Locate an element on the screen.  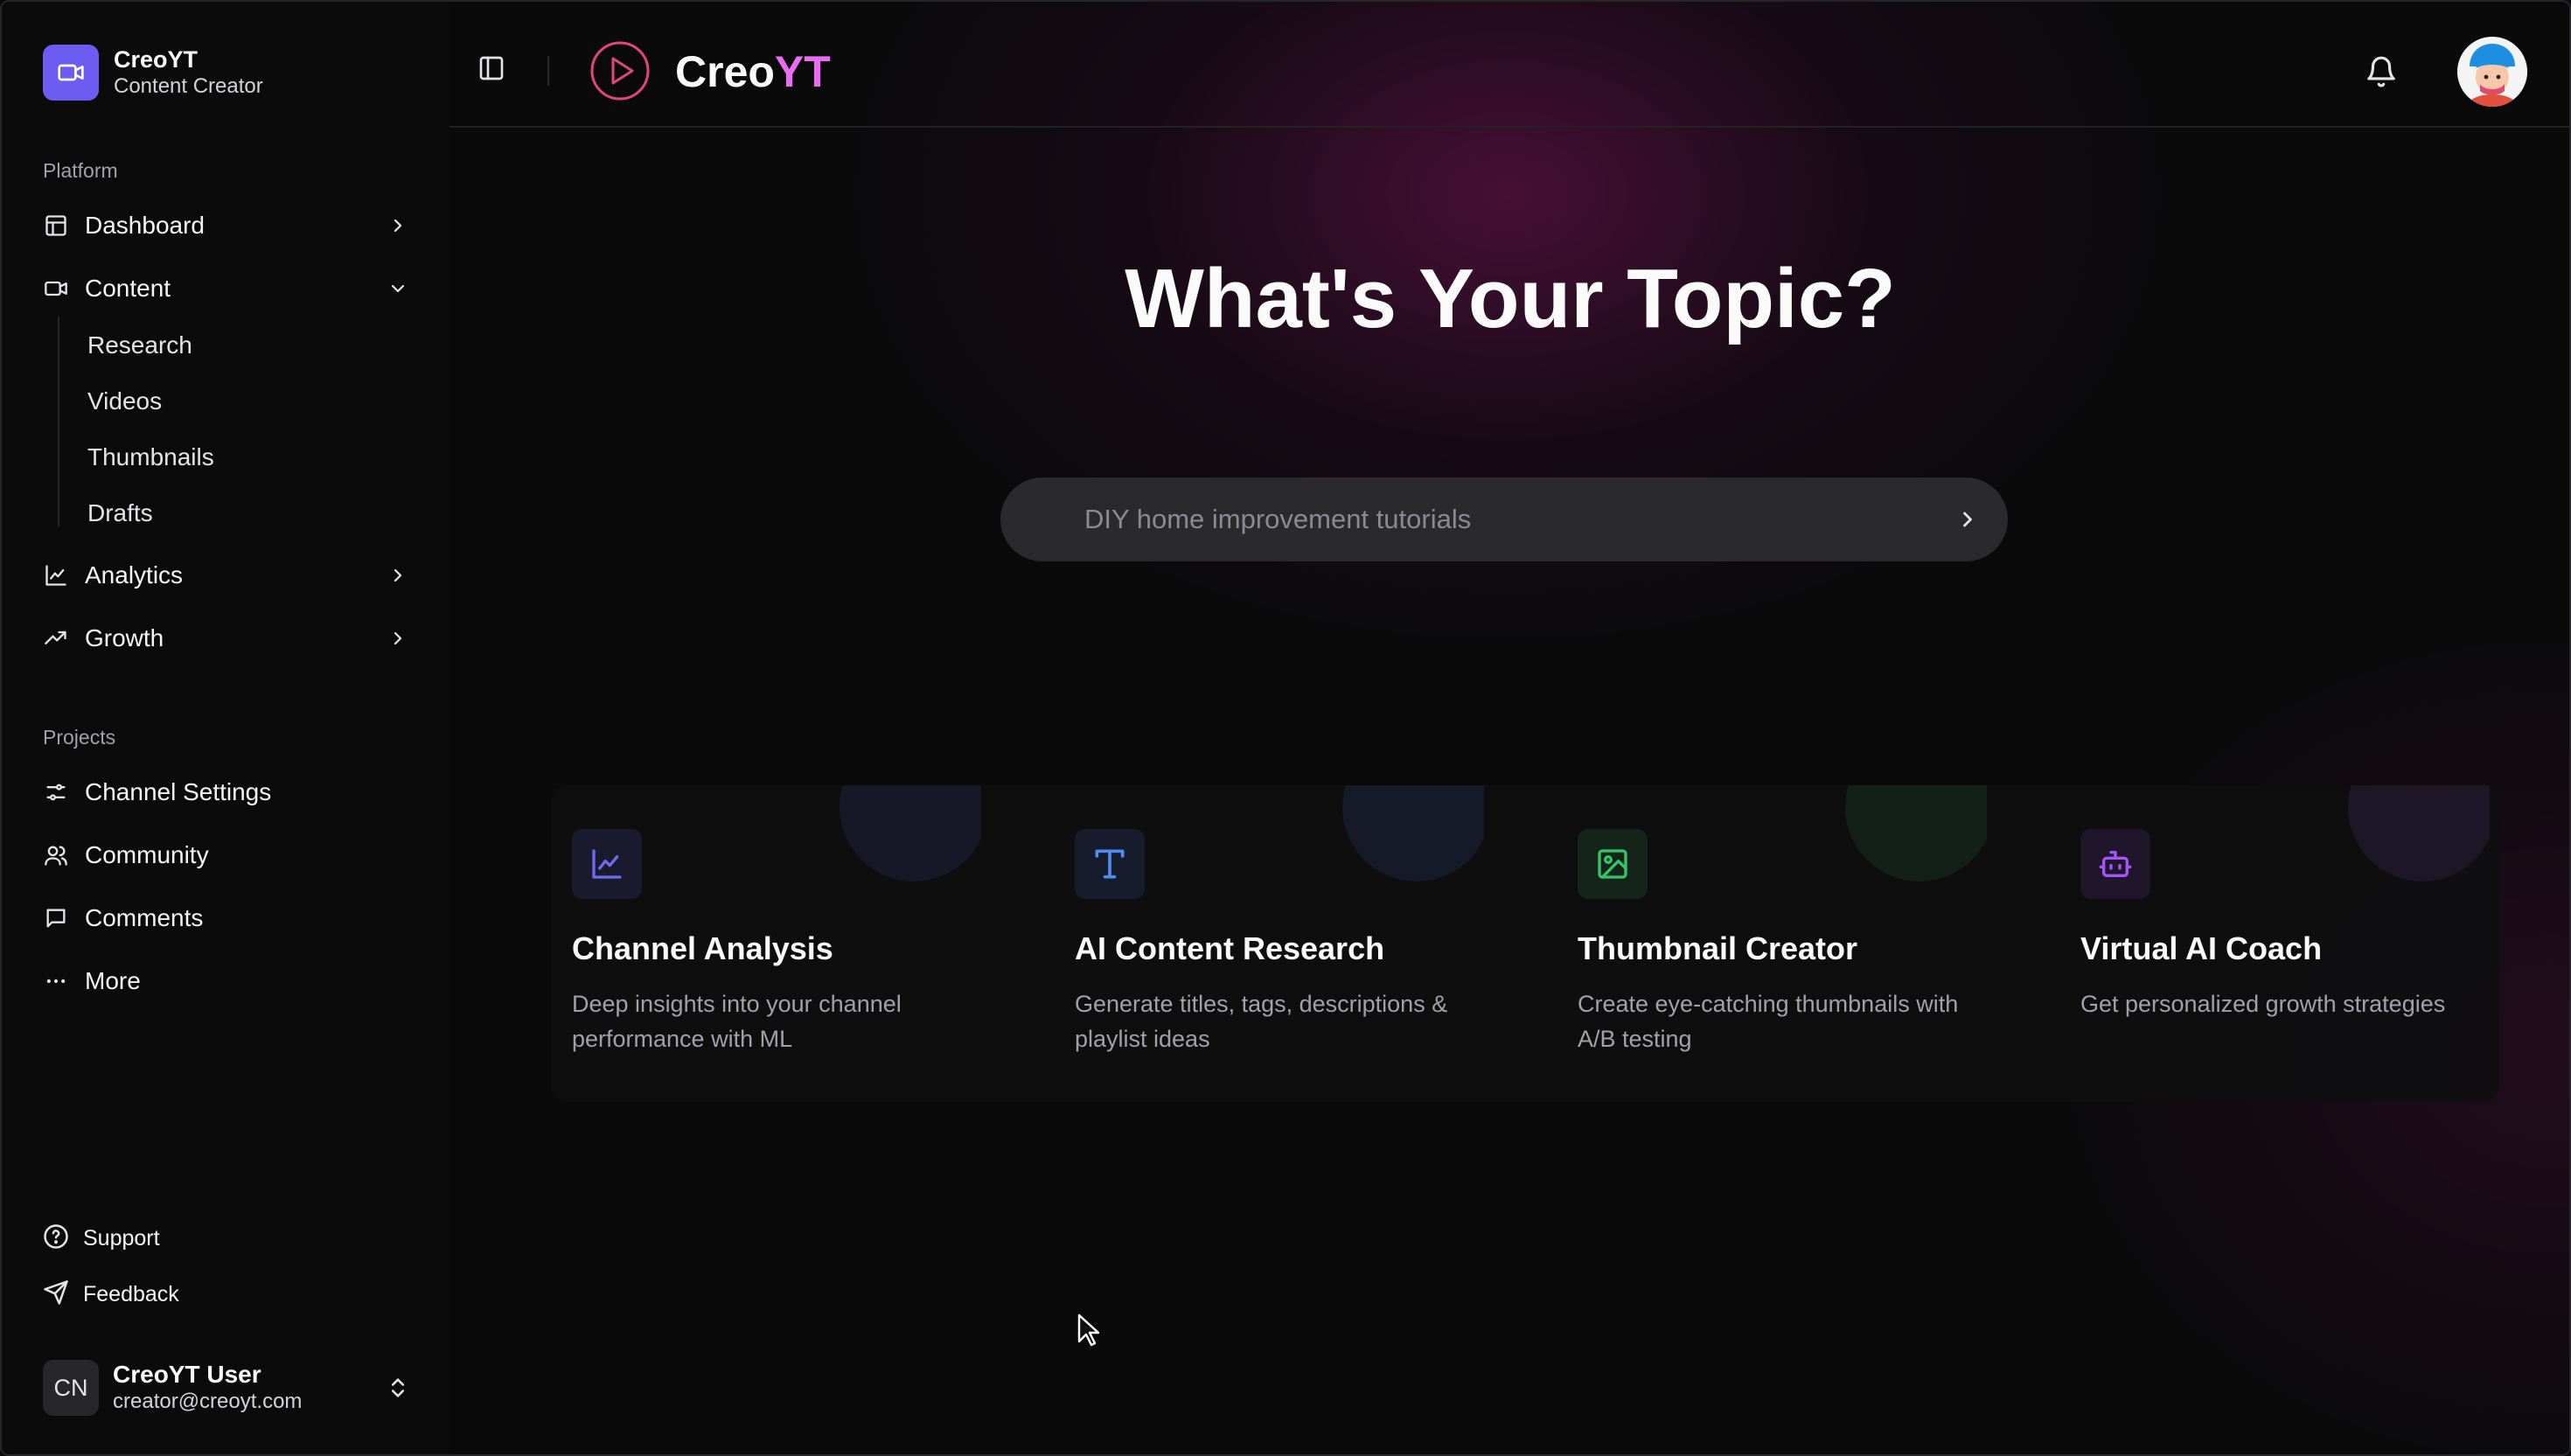
video-icon is located at coordinates (56, 288).